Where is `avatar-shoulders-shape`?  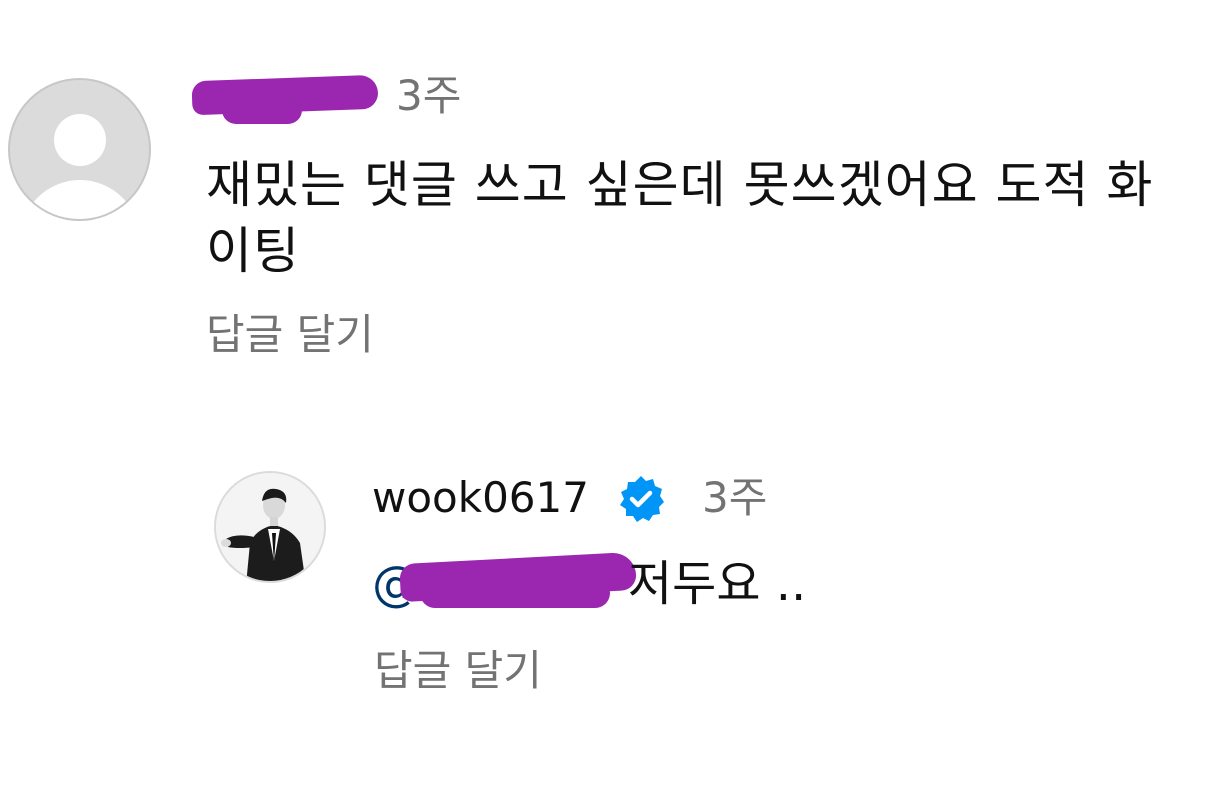 avatar-shoulders-shape is located at coordinates (80, 199).